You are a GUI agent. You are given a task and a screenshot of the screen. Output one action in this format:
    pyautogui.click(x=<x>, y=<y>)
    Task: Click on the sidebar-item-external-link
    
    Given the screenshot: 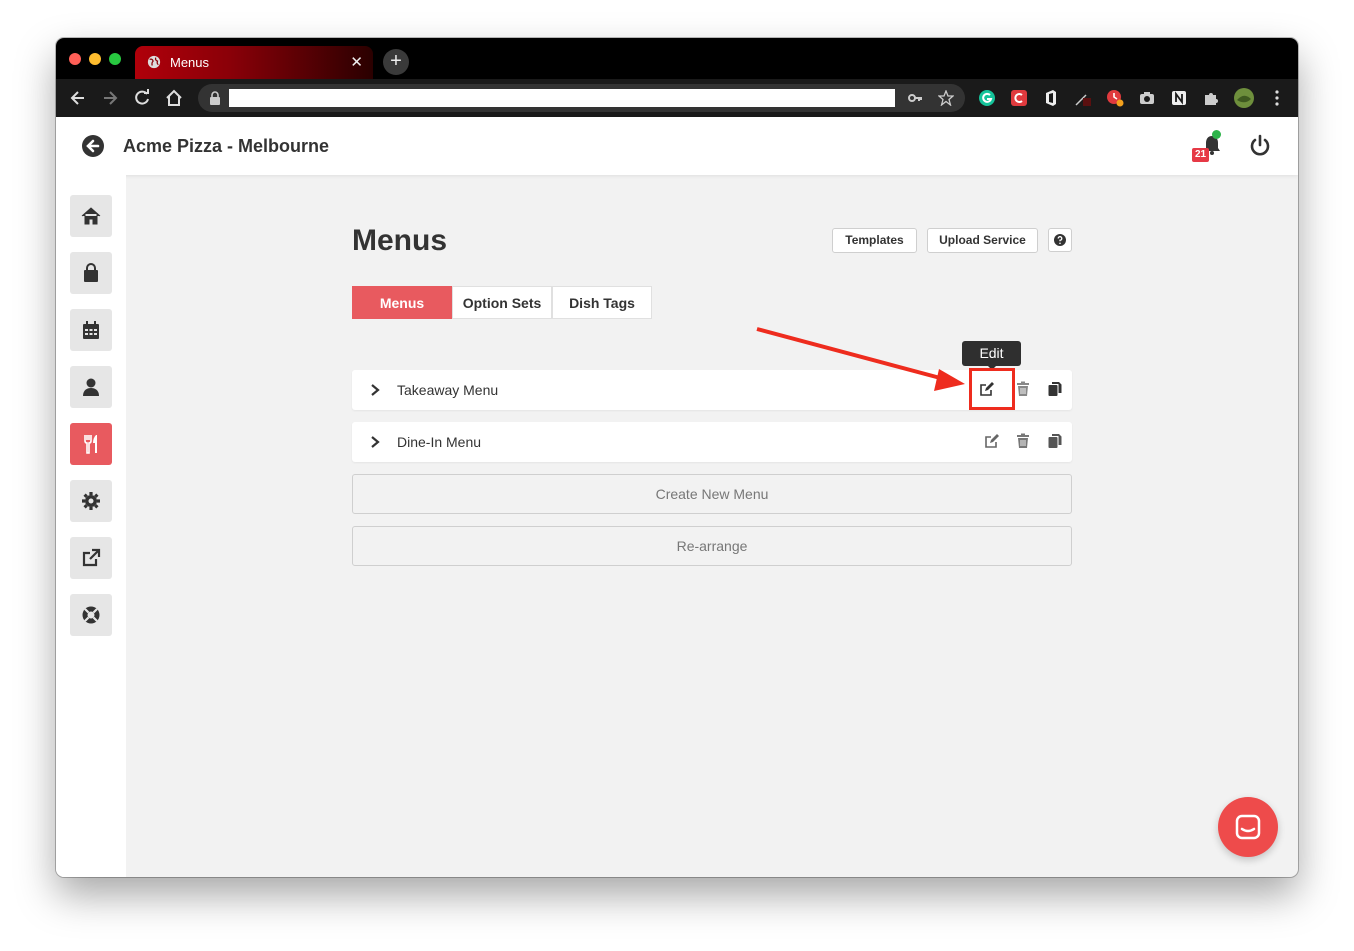 What is the action you would take?
    pyautogui.click(x=91, y=558)
    